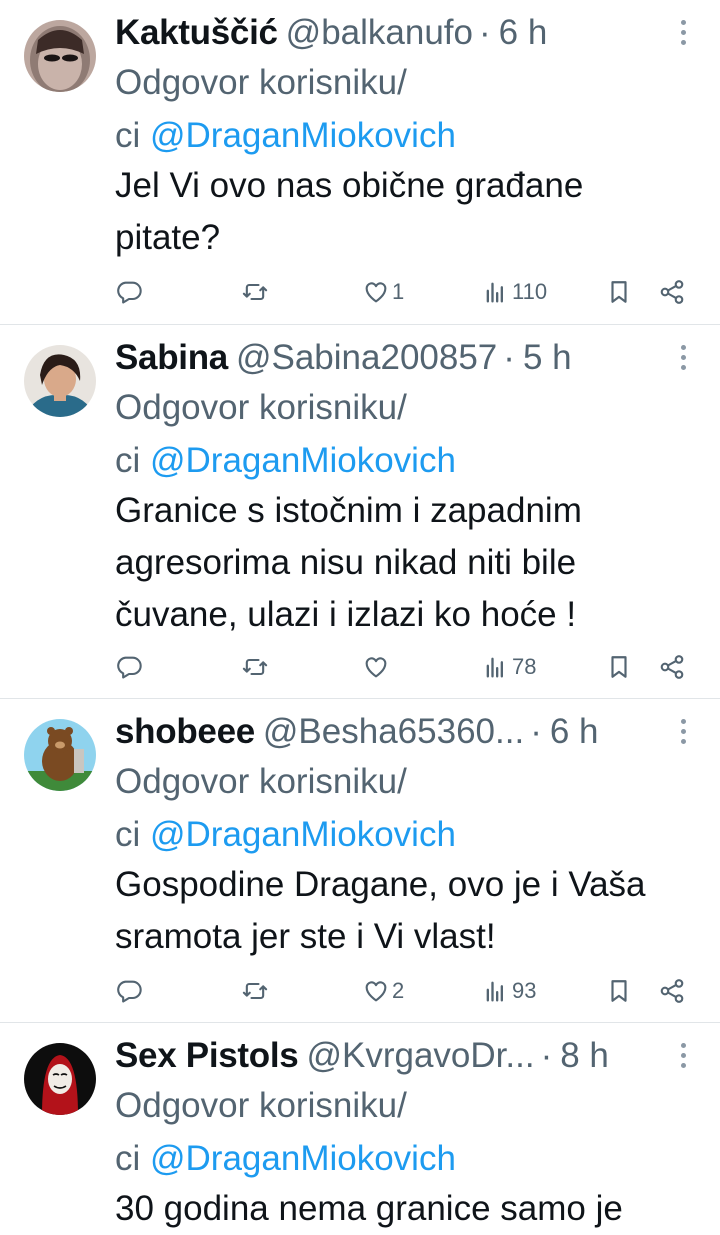 Image resolution: width=720 pixels, height=1235 pixels. I want to click on views-button: 93, so click(509, 991).